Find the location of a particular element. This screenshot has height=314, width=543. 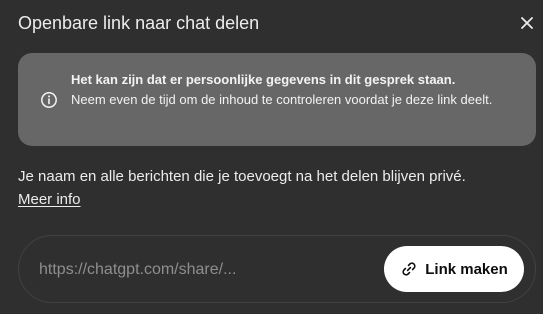

link-icon is located at coordinates (409, 269).